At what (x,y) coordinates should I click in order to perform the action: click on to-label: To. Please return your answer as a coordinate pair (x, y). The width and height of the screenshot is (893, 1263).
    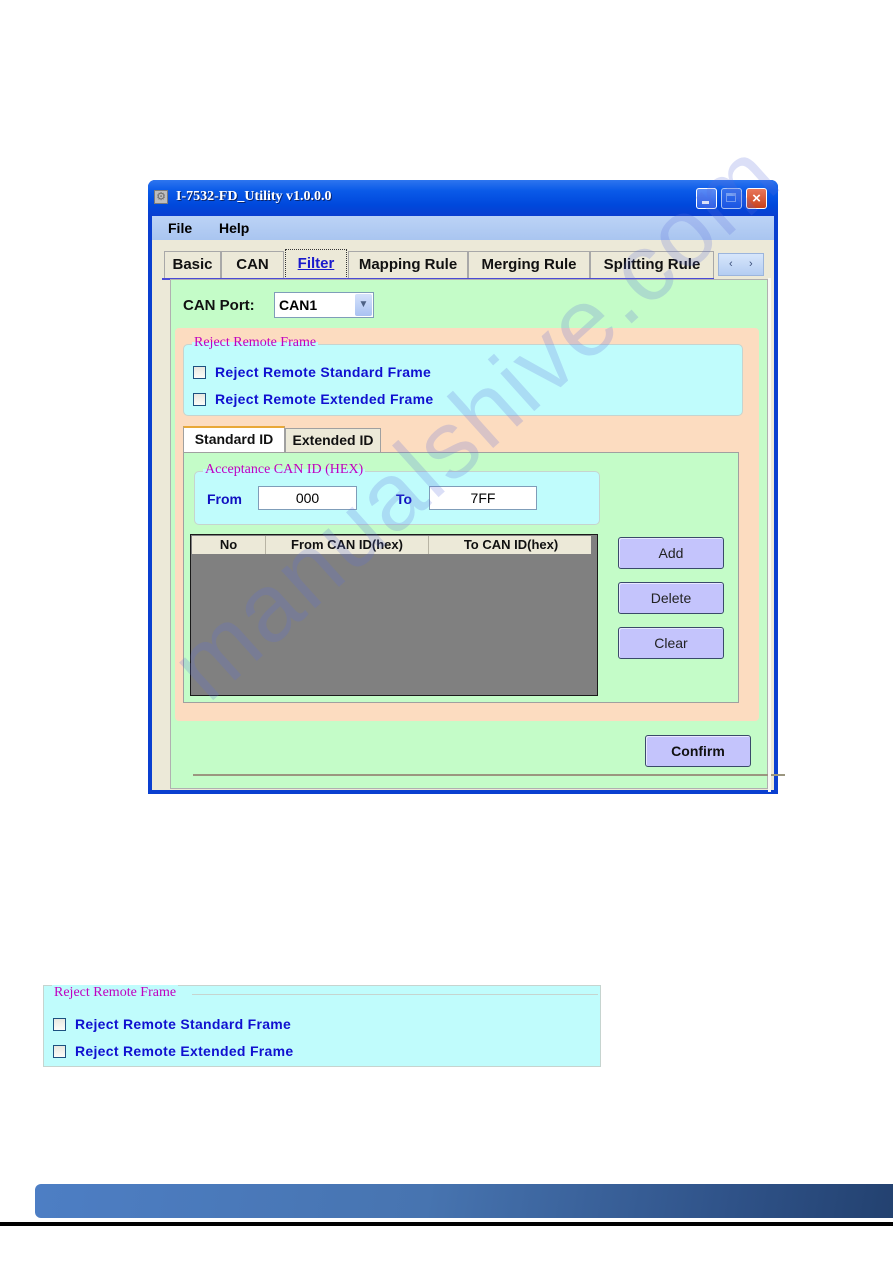
    Looking at the image, I should click on (404, 499).